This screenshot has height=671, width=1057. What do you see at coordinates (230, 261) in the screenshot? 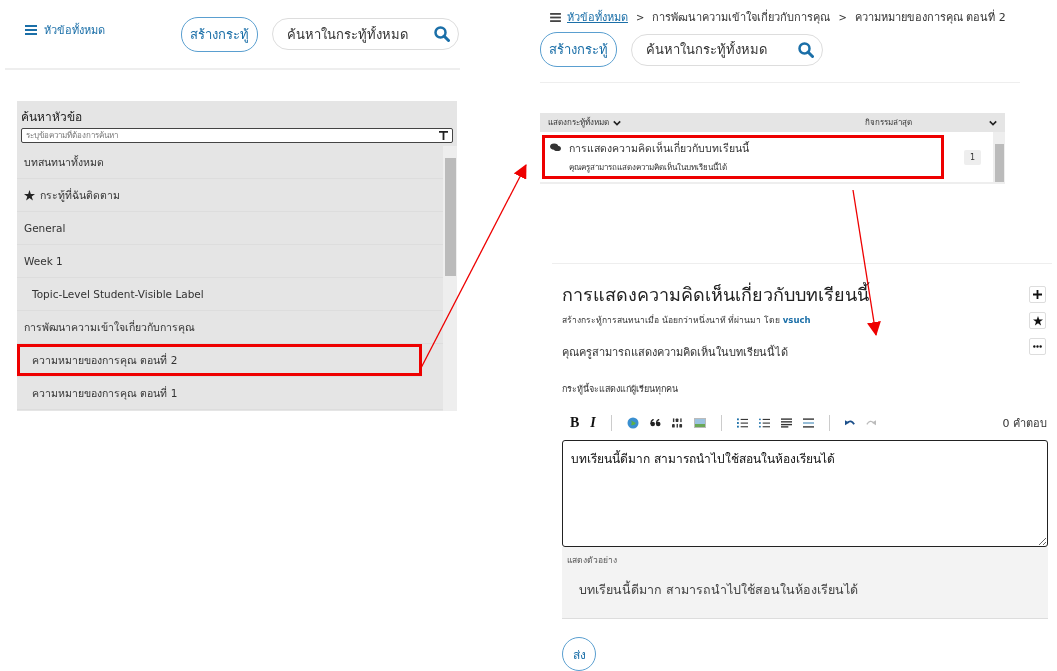
I see `topic-item: Week 1` at bounding box center [230, 261].